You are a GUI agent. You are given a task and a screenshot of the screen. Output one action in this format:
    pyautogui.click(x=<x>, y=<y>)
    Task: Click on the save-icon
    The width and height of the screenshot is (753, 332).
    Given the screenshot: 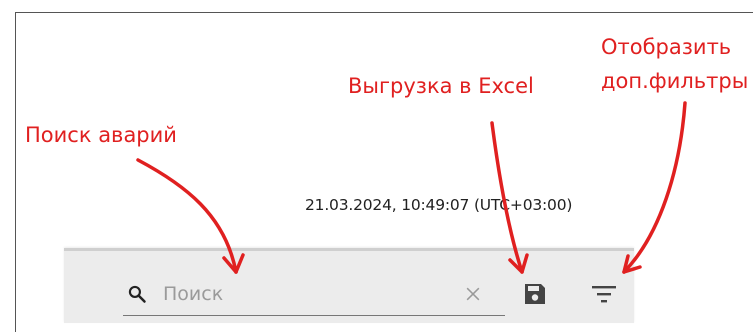 What is the action you would take?
    pyautogui.click(x=535, y=294)
    